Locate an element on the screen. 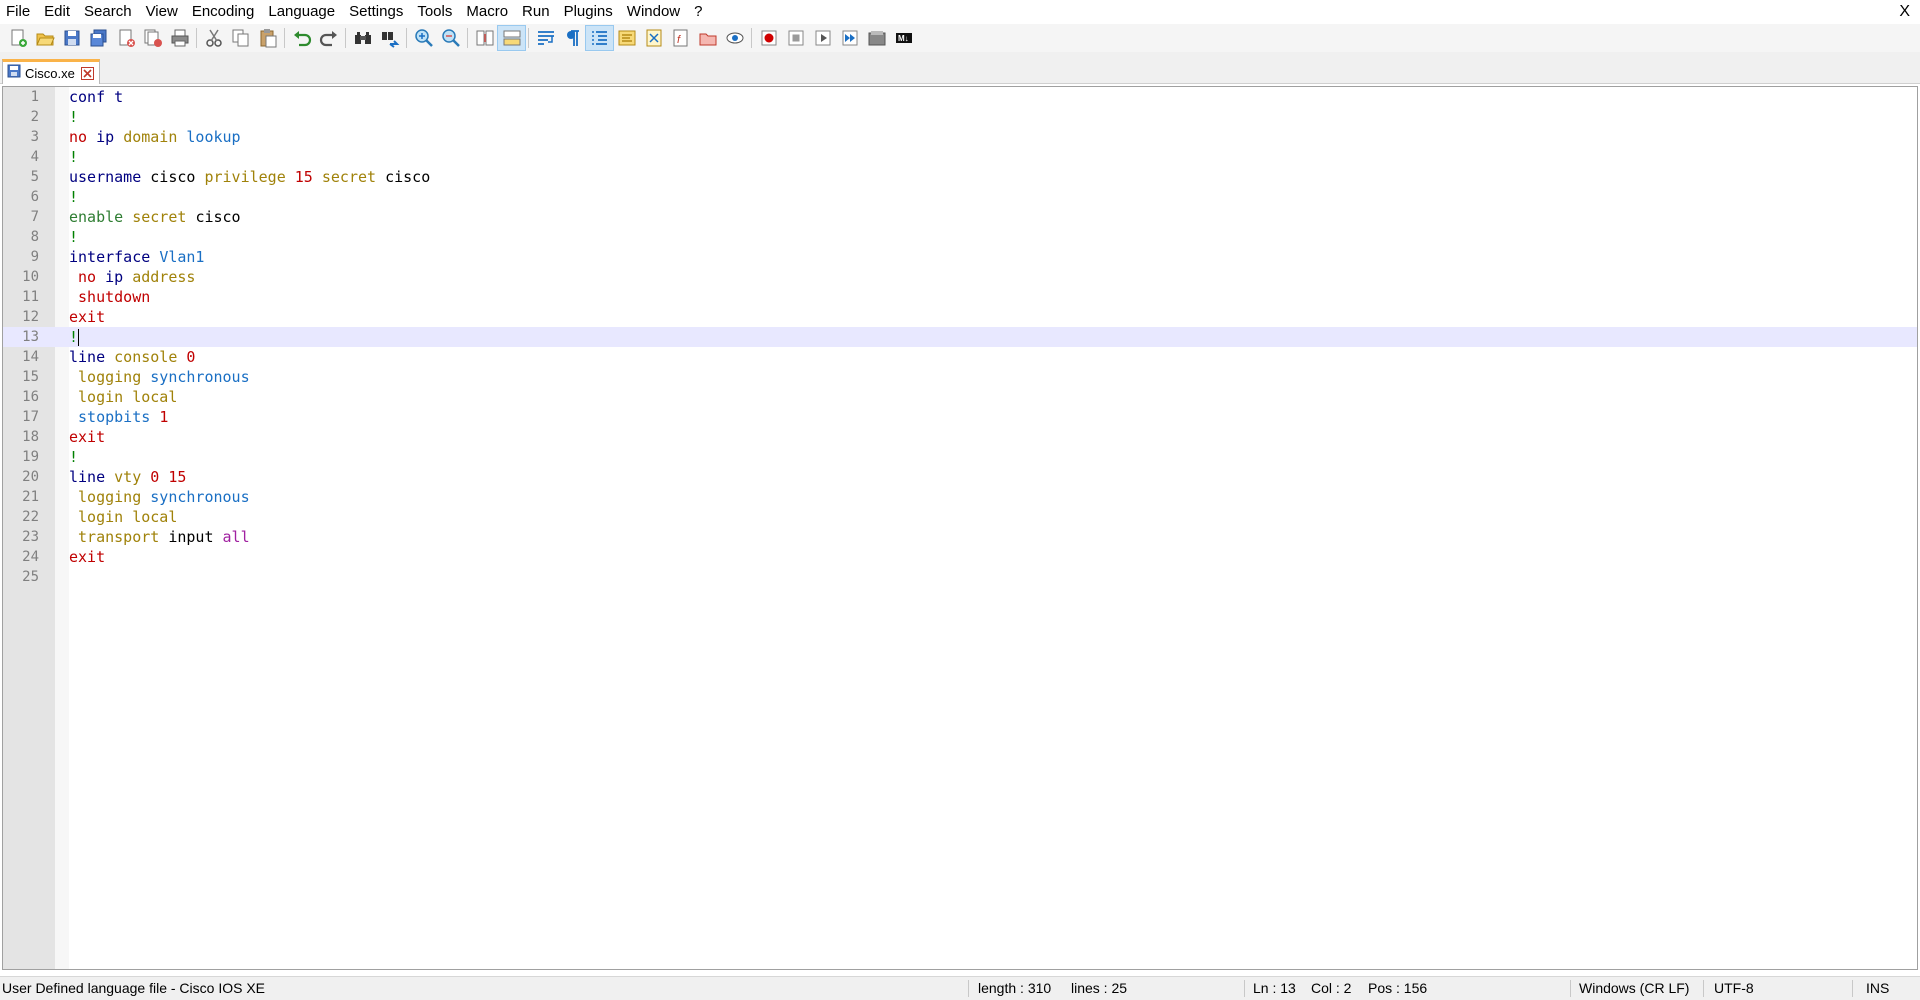 The width and height of the screenshot is (1920, 1000). menu-run: Run is located at coordinates (536, 12).